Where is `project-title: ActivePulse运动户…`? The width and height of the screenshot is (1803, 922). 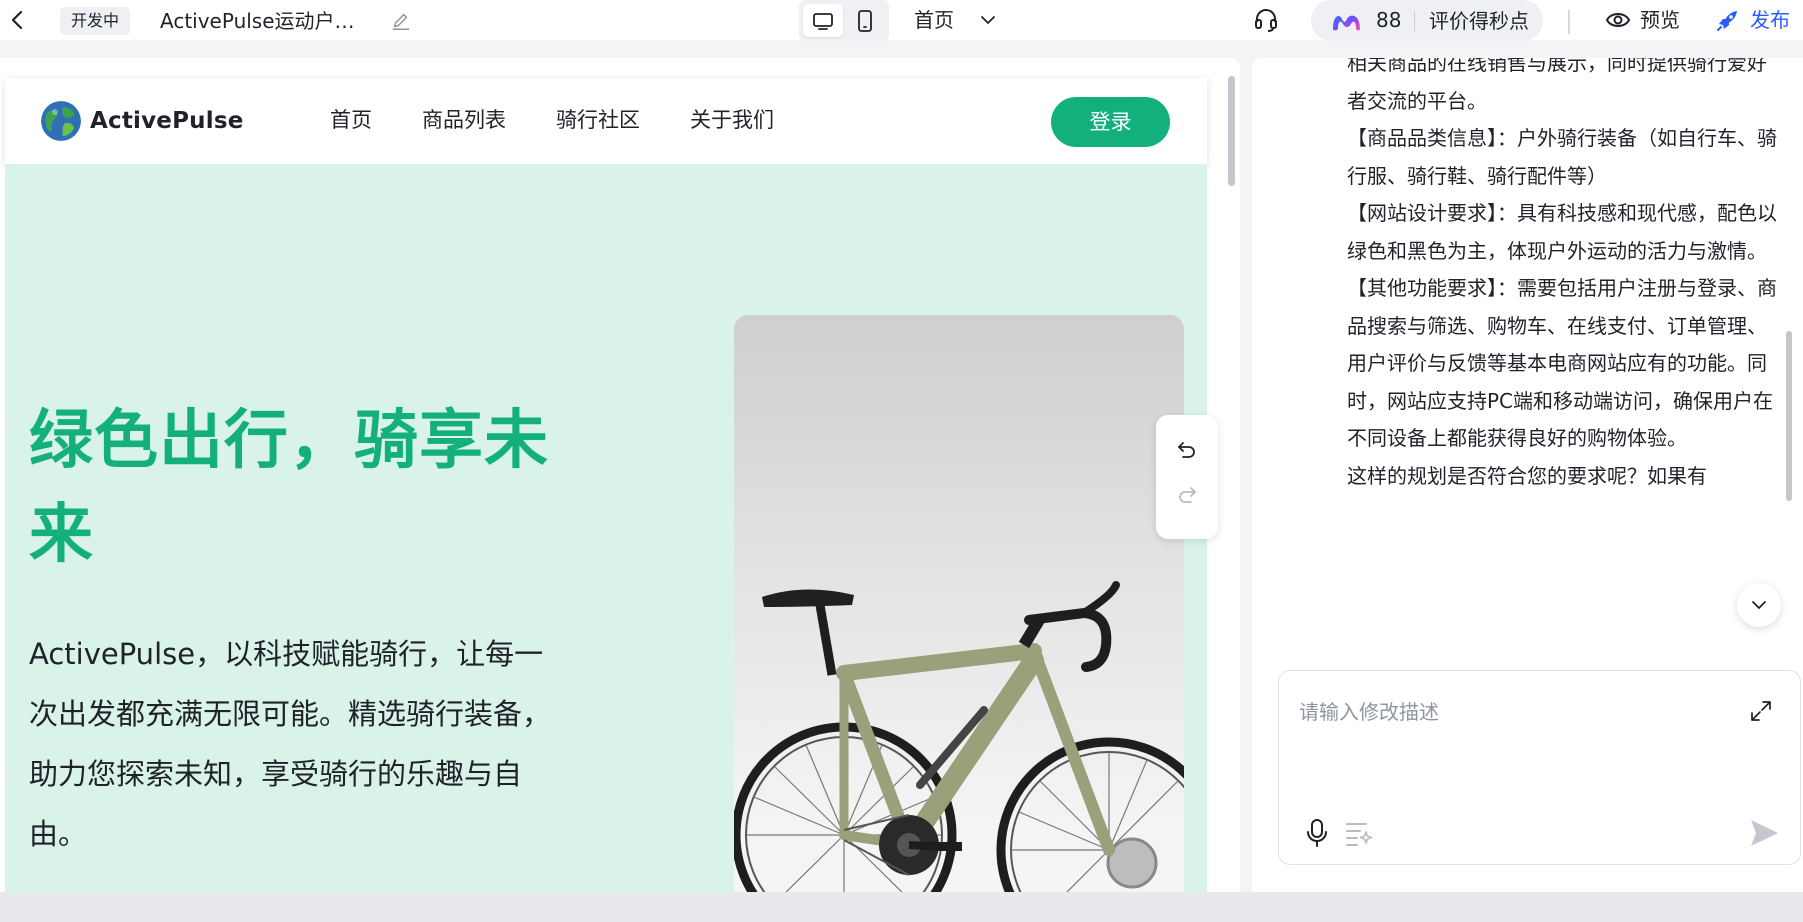 project-title: ActivePulse运动户… is located at coordinates (257, 21).